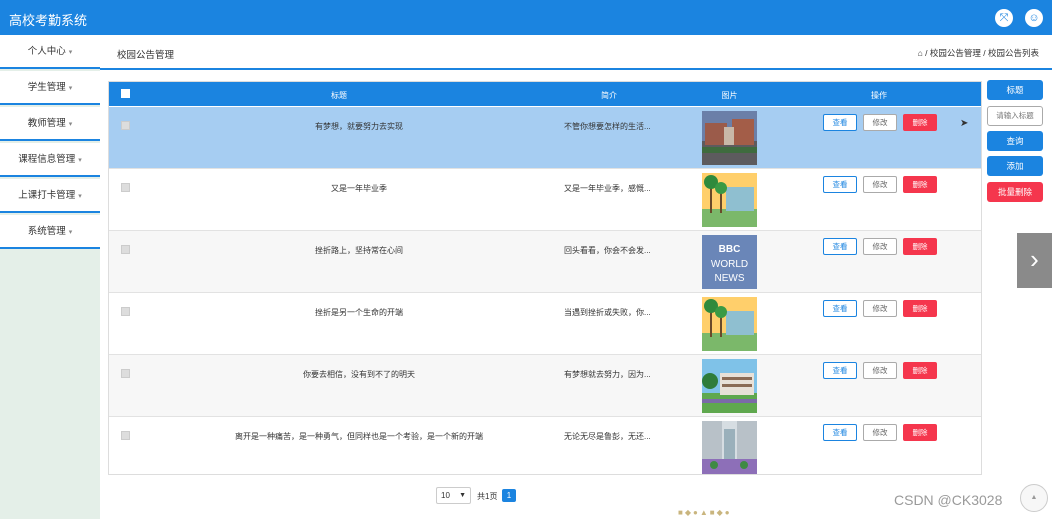 This screenshot has height=519, width=1052. What do you see at coordinates (964, 123) in the screenshot?
I see `mouse-cursor-icon: ➤` at bounding box center [964, 123].